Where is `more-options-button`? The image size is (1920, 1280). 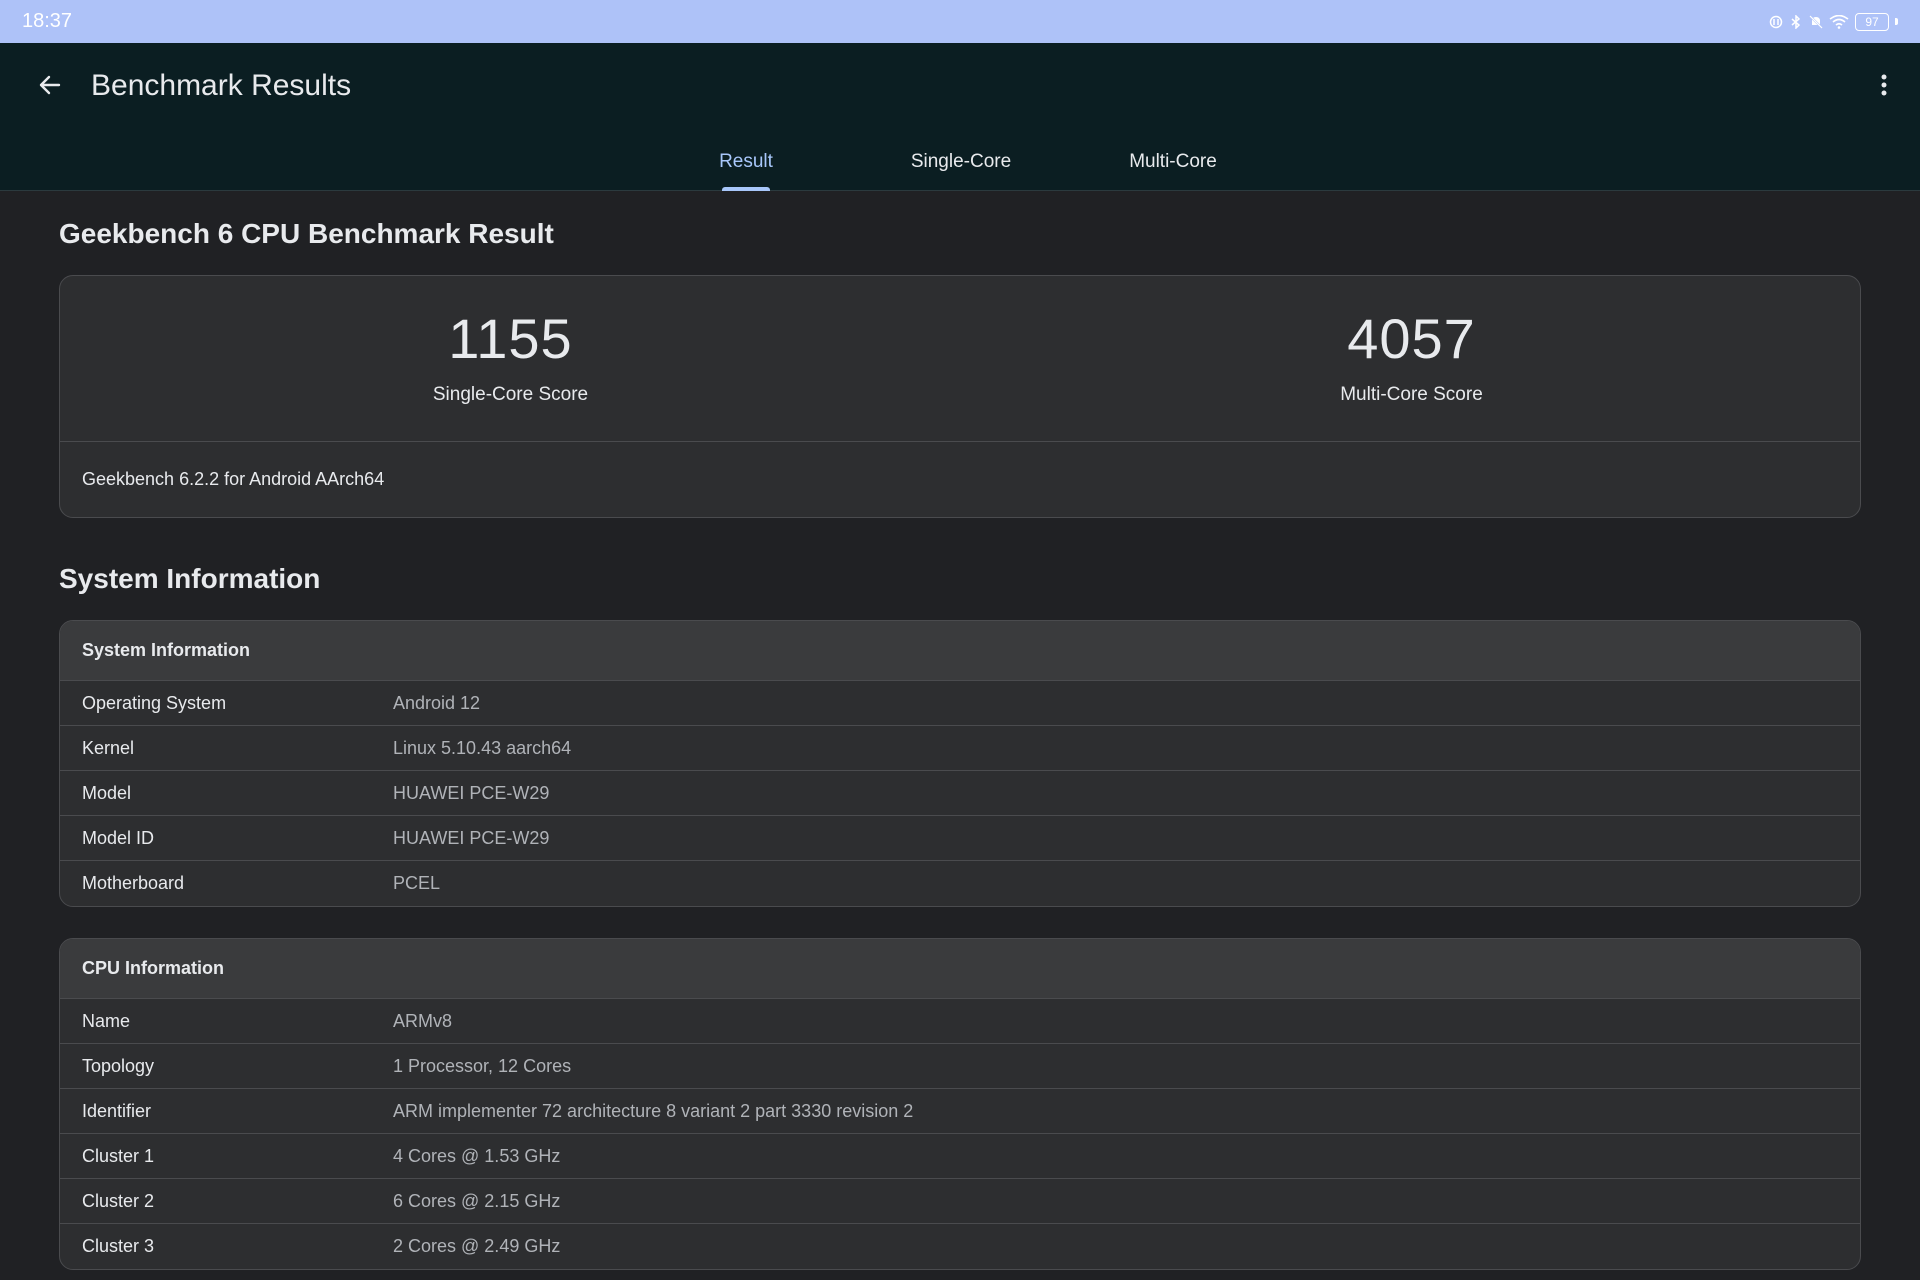 more-options-button is located at coordinates (1884, 85).